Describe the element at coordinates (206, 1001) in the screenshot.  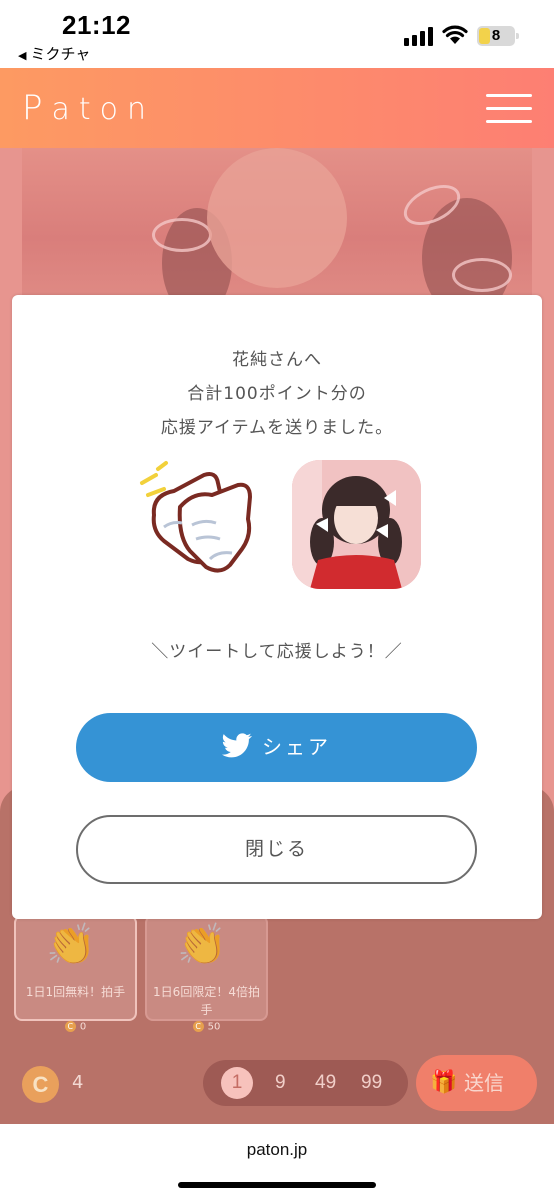
I see `item-name: 1日6回限定！4倍拍手` at that location.